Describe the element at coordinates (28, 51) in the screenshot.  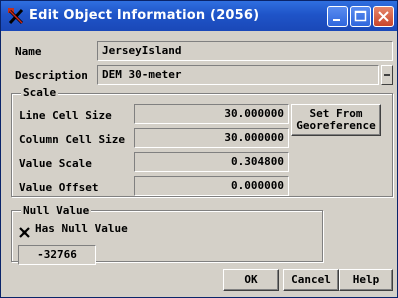
I see `name-label: Name` at that location.